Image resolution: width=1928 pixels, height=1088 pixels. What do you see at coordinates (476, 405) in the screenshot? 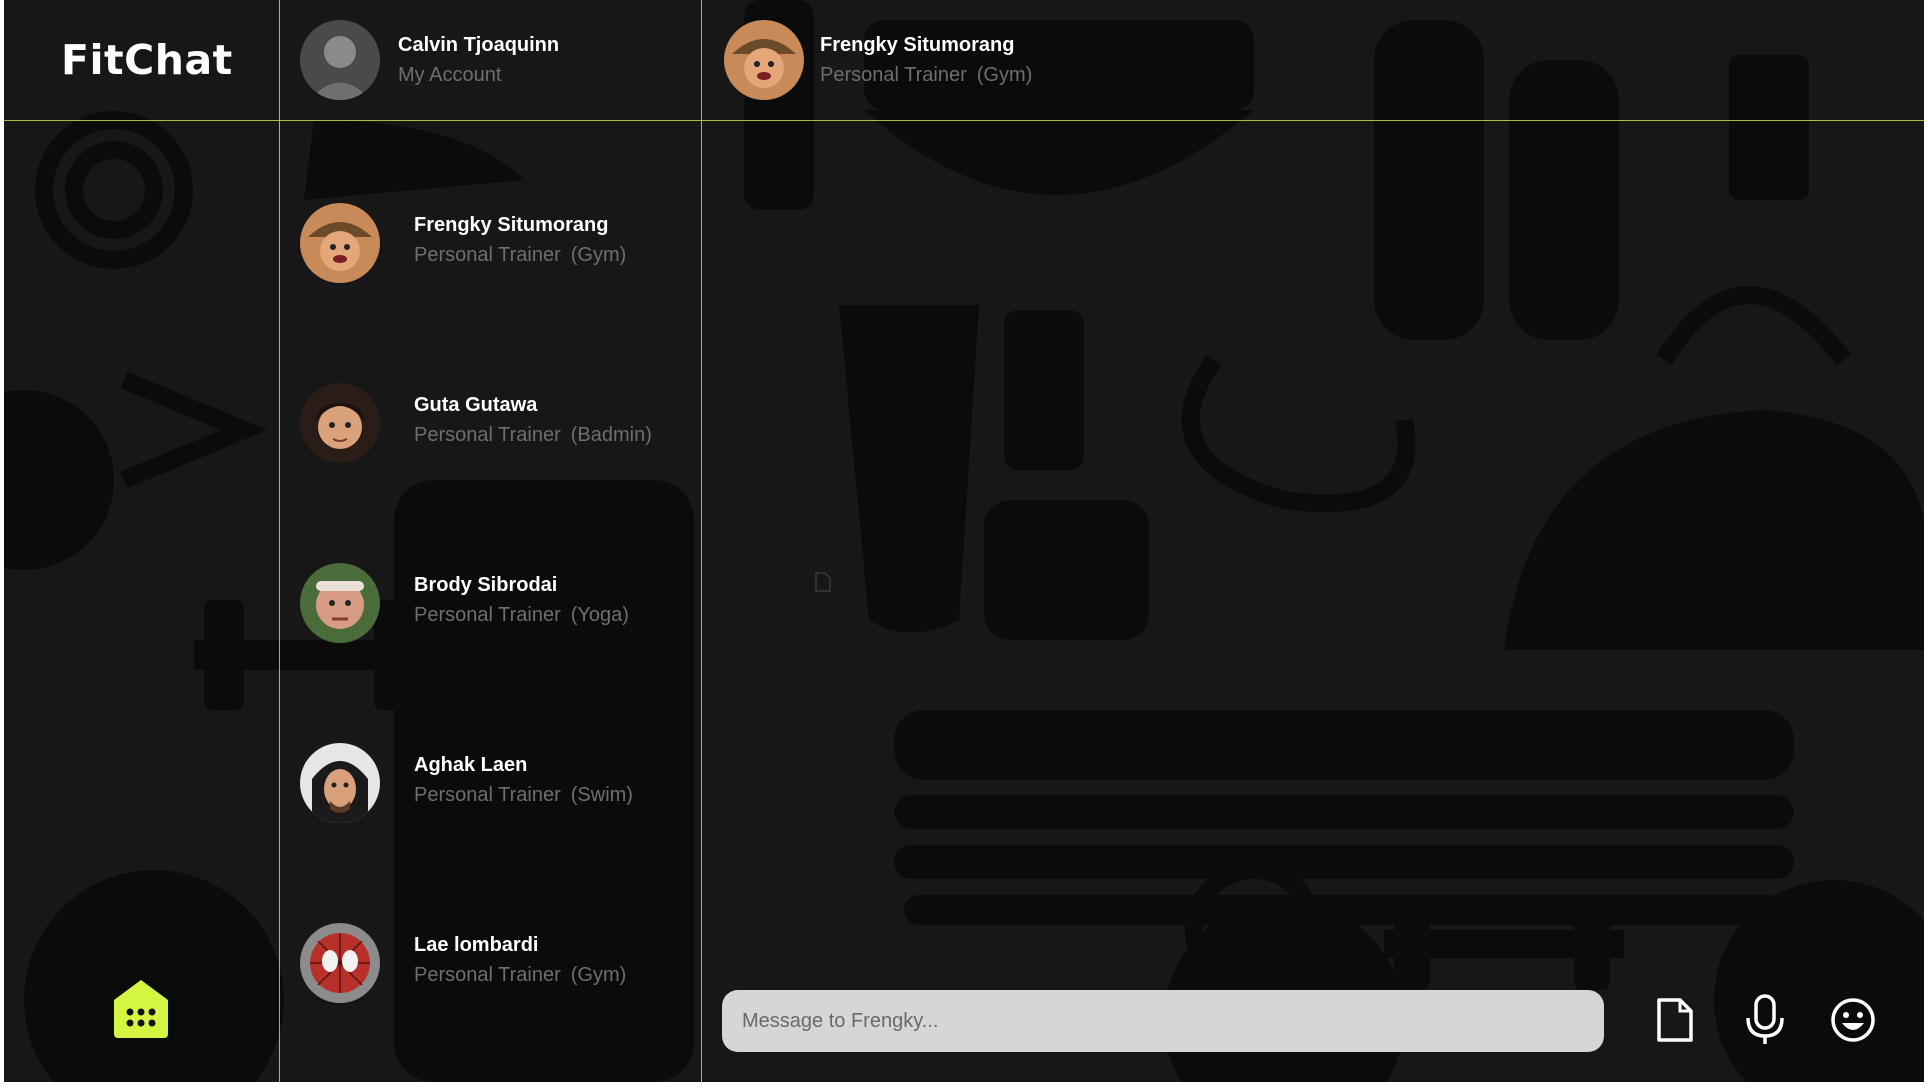
I see `contact-name: Guta Gutawa` at bounding box center [476, 405].